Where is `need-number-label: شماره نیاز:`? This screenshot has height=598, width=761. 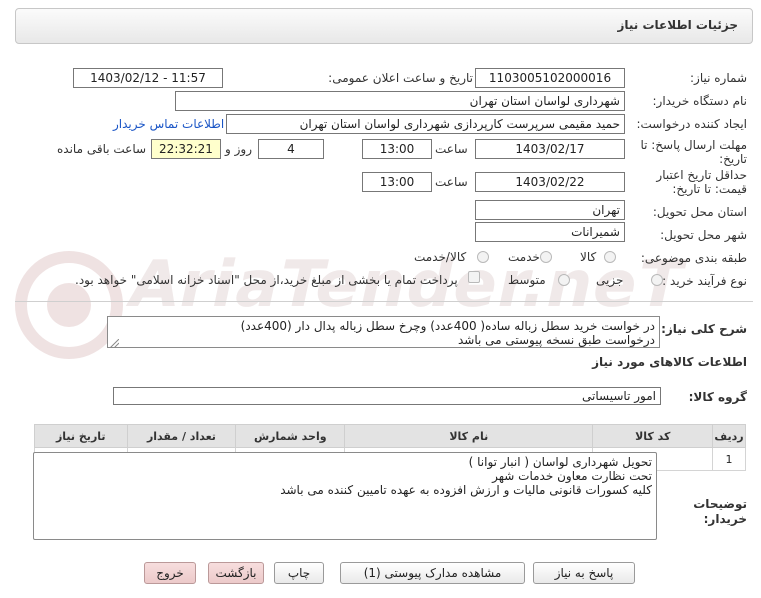
need-number-label: شماره نیاز: is located at coordinates (718, 78).